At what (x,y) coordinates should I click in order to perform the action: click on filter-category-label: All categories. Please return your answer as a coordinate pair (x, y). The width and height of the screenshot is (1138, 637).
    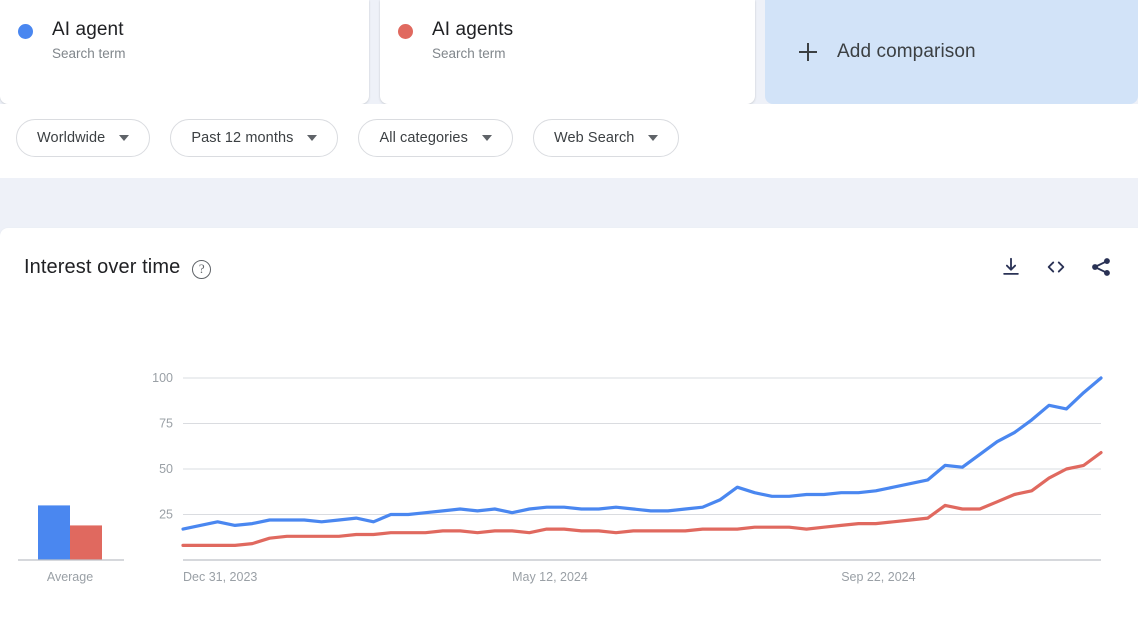
    Looking at the image, I should click on (423, 138).